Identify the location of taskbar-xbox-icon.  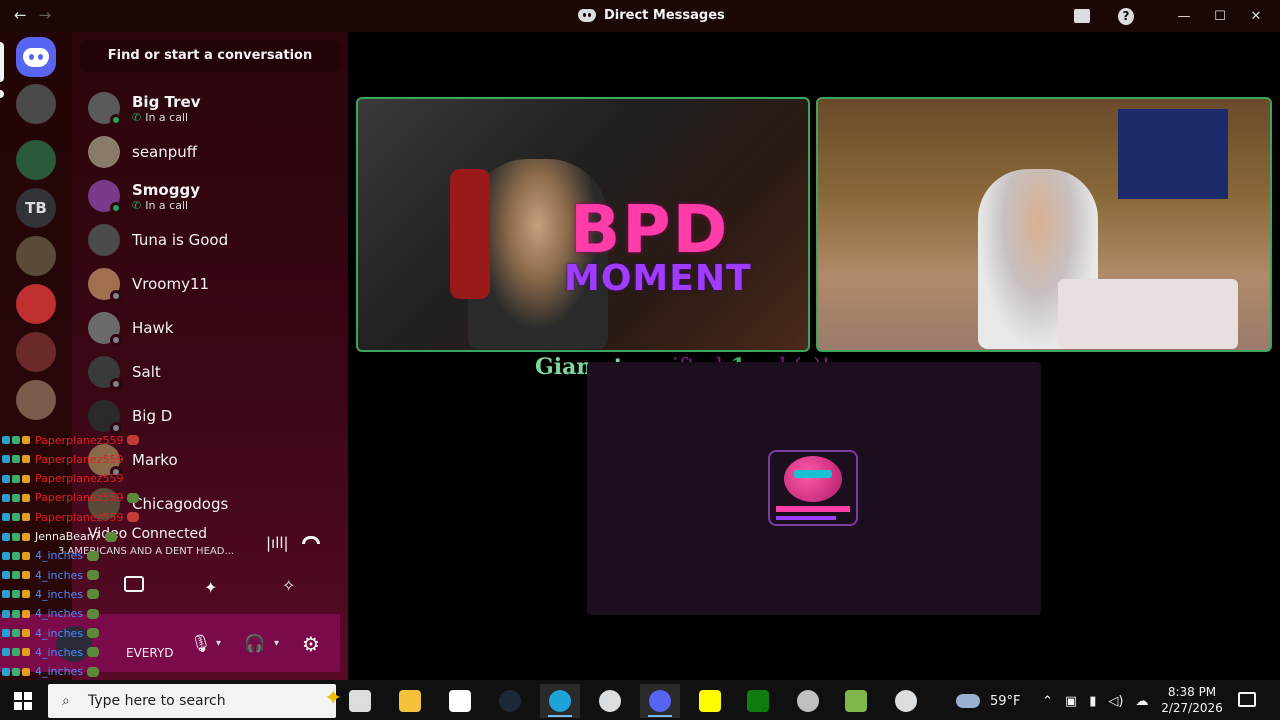
(758, 701).